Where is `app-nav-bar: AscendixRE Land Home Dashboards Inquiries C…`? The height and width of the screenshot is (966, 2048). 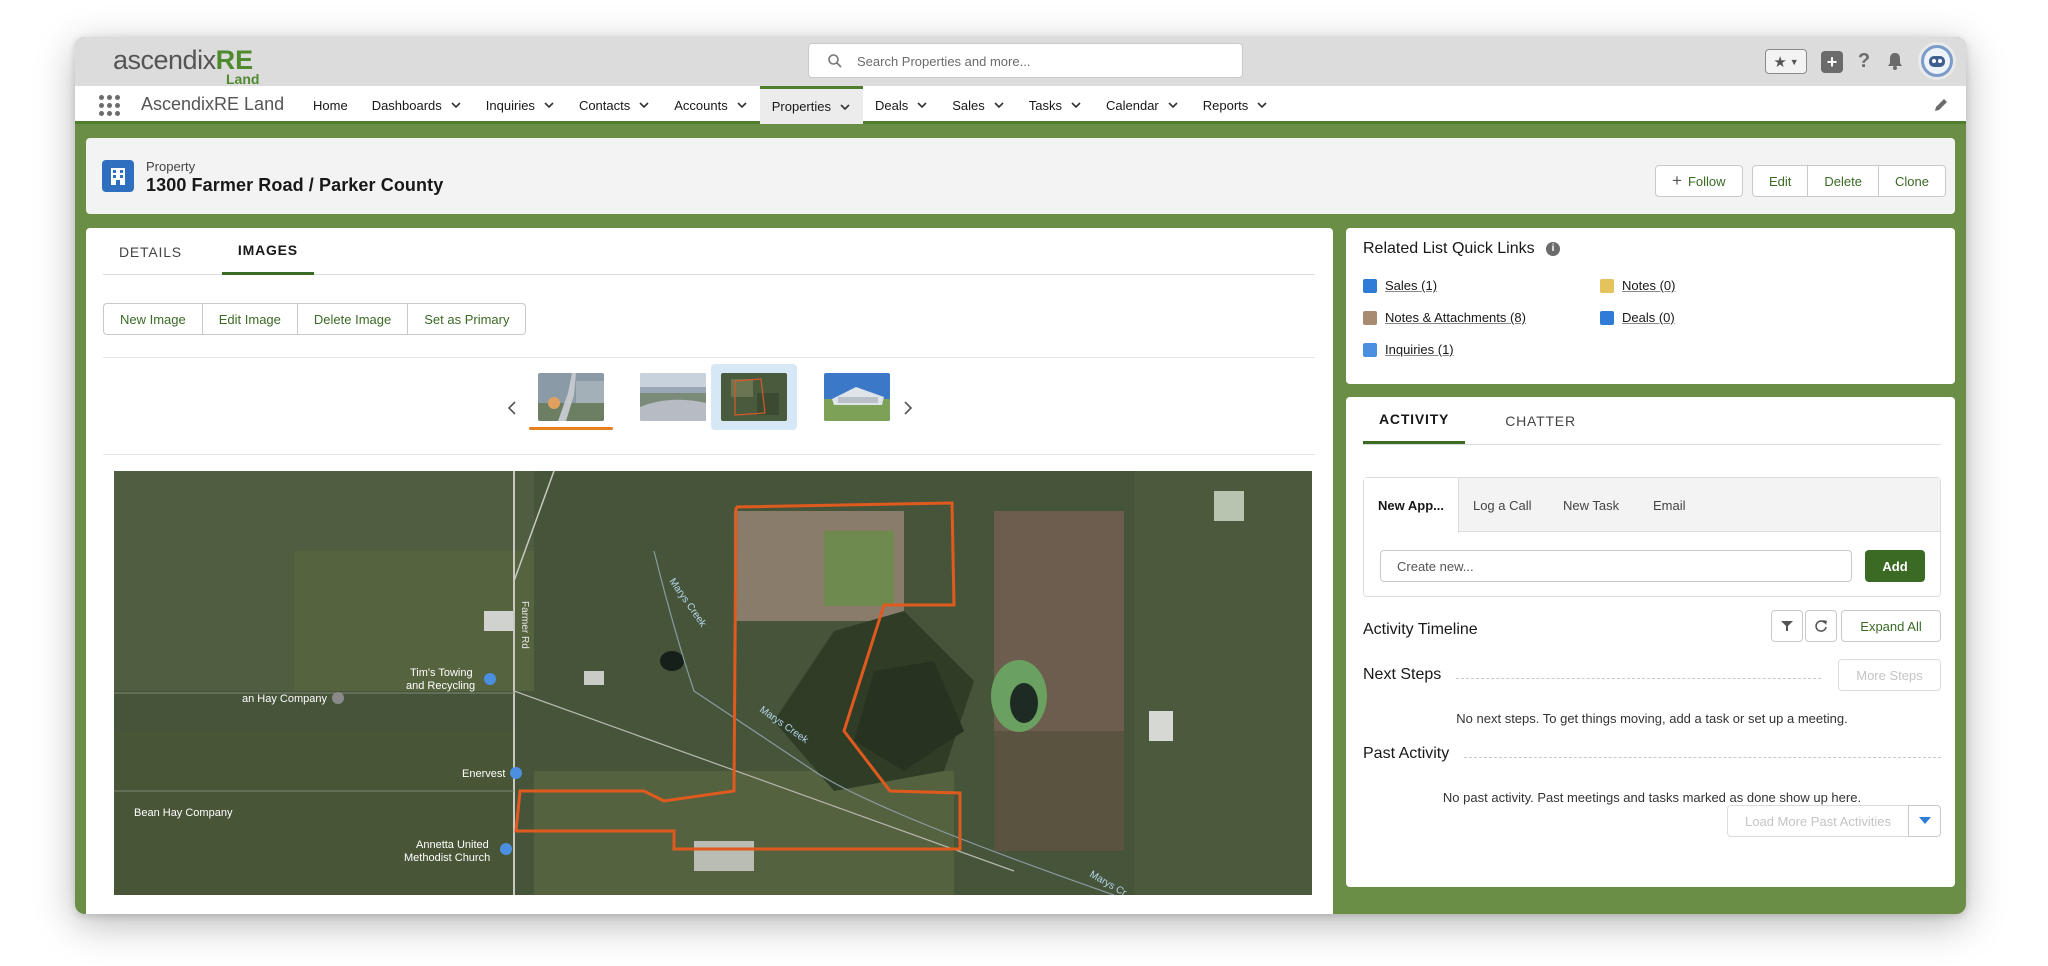
app-nav-bar: AscendixRE Land Home Dashboards Inquiries C… is located at coordinates (1020, 105).